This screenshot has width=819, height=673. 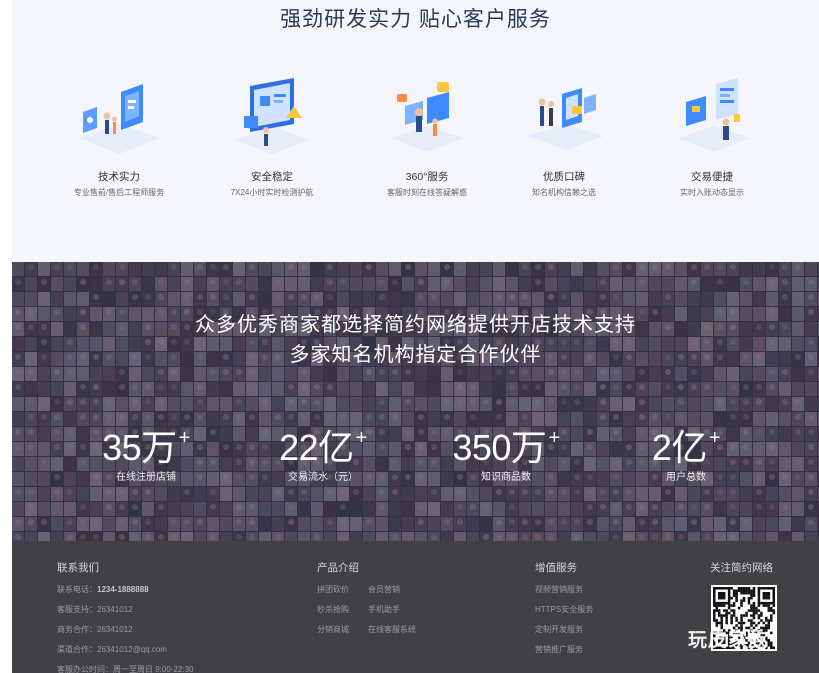 What do you see at coordinates (392, 590) in the screenshot?
I see `footer-link: 会员营销` at bounding box center [392, 590].